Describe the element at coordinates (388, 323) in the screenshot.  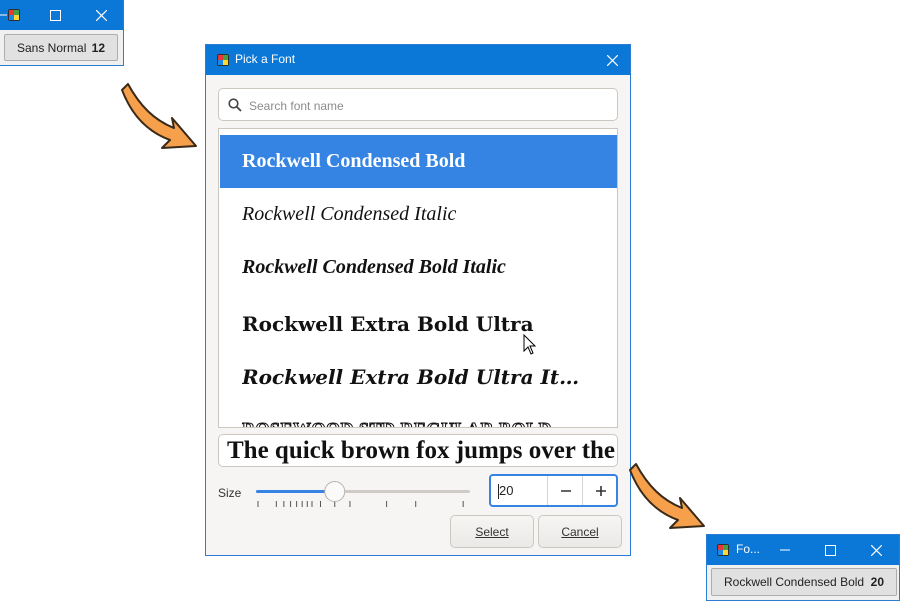
I see `font-list-item-label: Rockwell Extra Bold Ultra` at that location.